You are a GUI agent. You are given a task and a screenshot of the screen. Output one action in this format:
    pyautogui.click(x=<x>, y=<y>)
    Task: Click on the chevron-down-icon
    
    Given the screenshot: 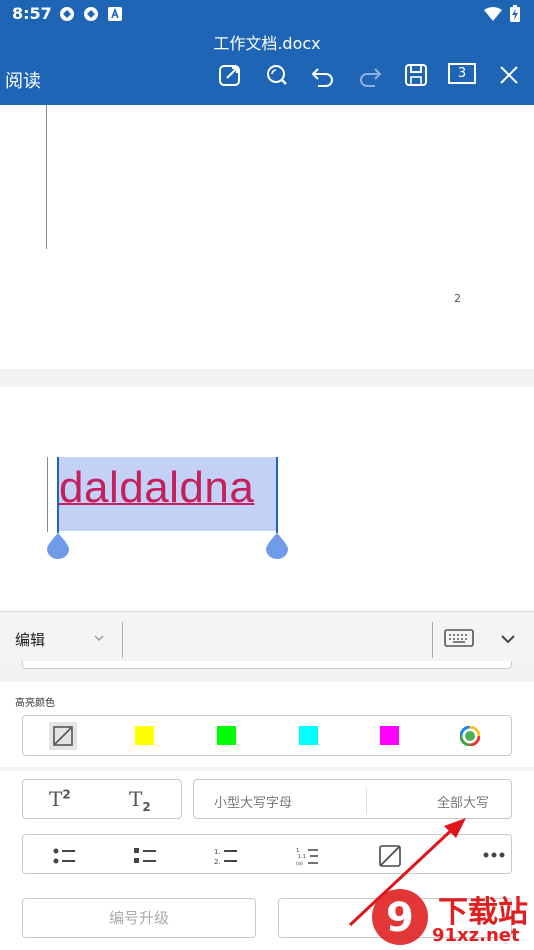 What is the action you would take?
    pyautogui.click(x=99, y=638)
    